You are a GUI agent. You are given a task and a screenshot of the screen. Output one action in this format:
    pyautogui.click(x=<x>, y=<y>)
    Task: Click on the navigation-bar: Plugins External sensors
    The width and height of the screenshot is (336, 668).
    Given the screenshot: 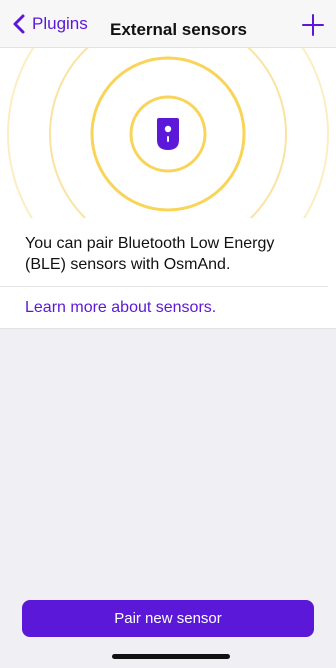 What is the action you would take?
    pyautogui.click(x=168, y=24)
    